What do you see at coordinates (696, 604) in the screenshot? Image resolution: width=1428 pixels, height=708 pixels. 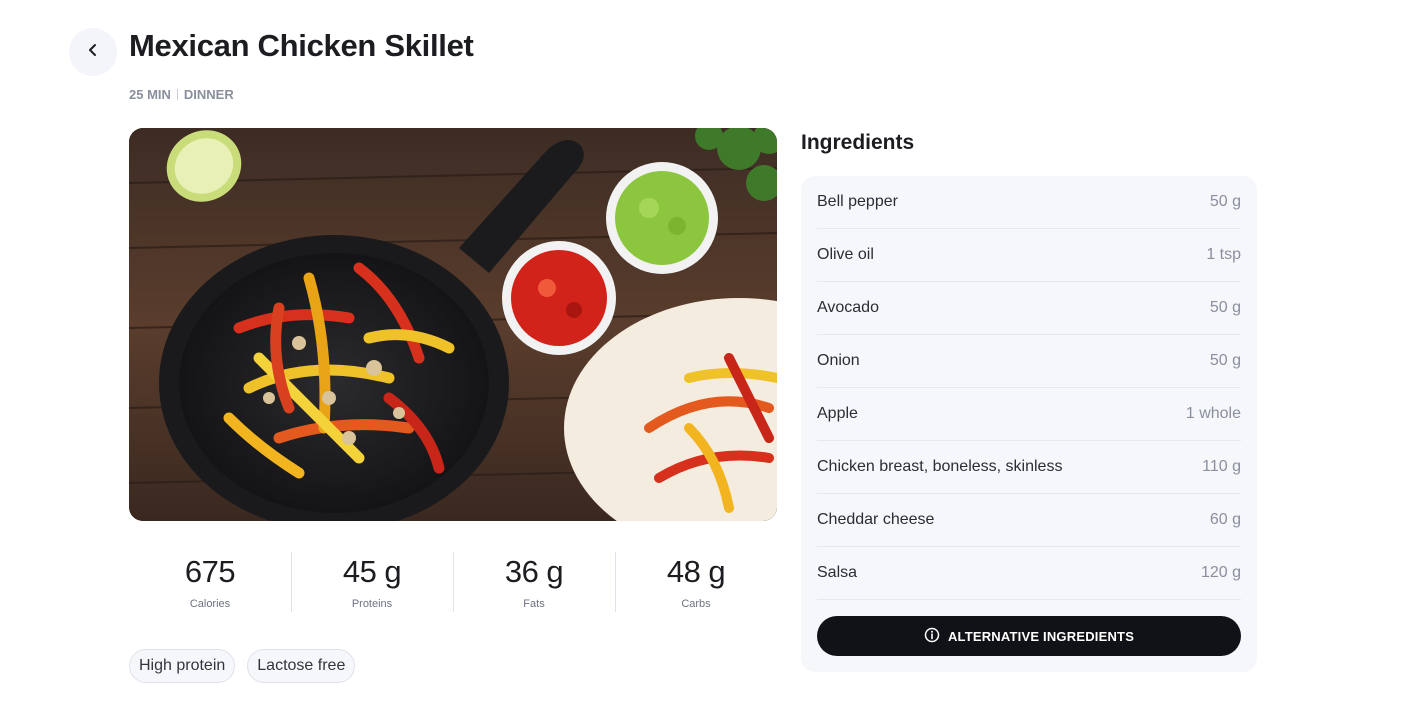 I see `nutrition-label: Carbs` at bounding box center [696, 604].